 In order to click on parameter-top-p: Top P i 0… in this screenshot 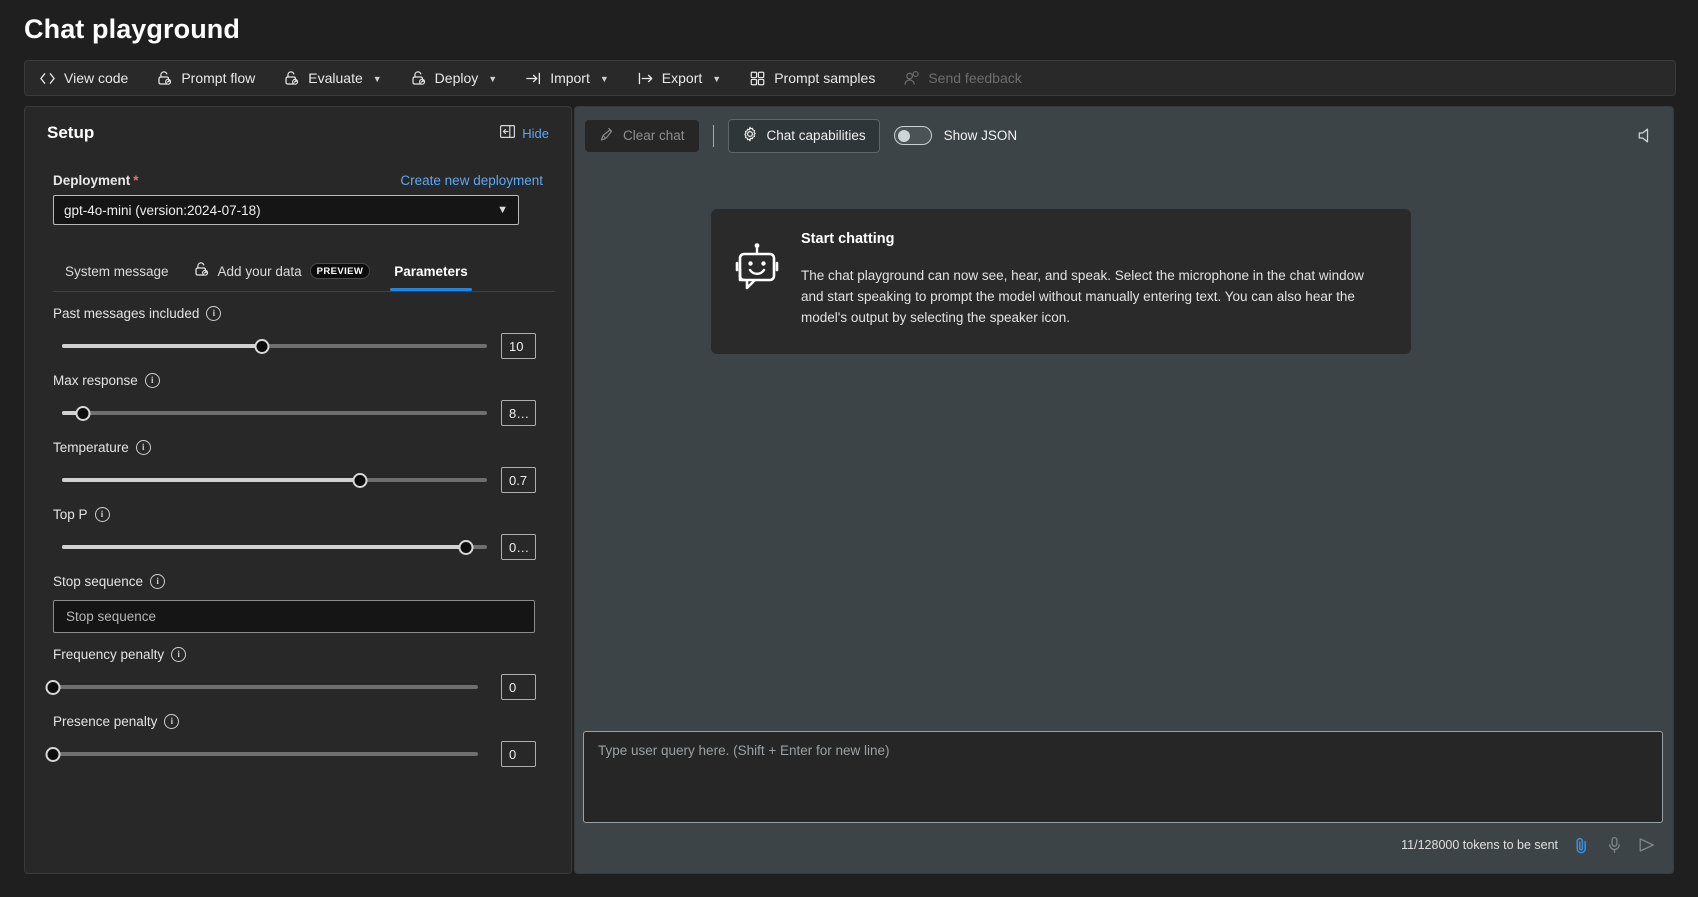, I will do `click(298, 533)`.